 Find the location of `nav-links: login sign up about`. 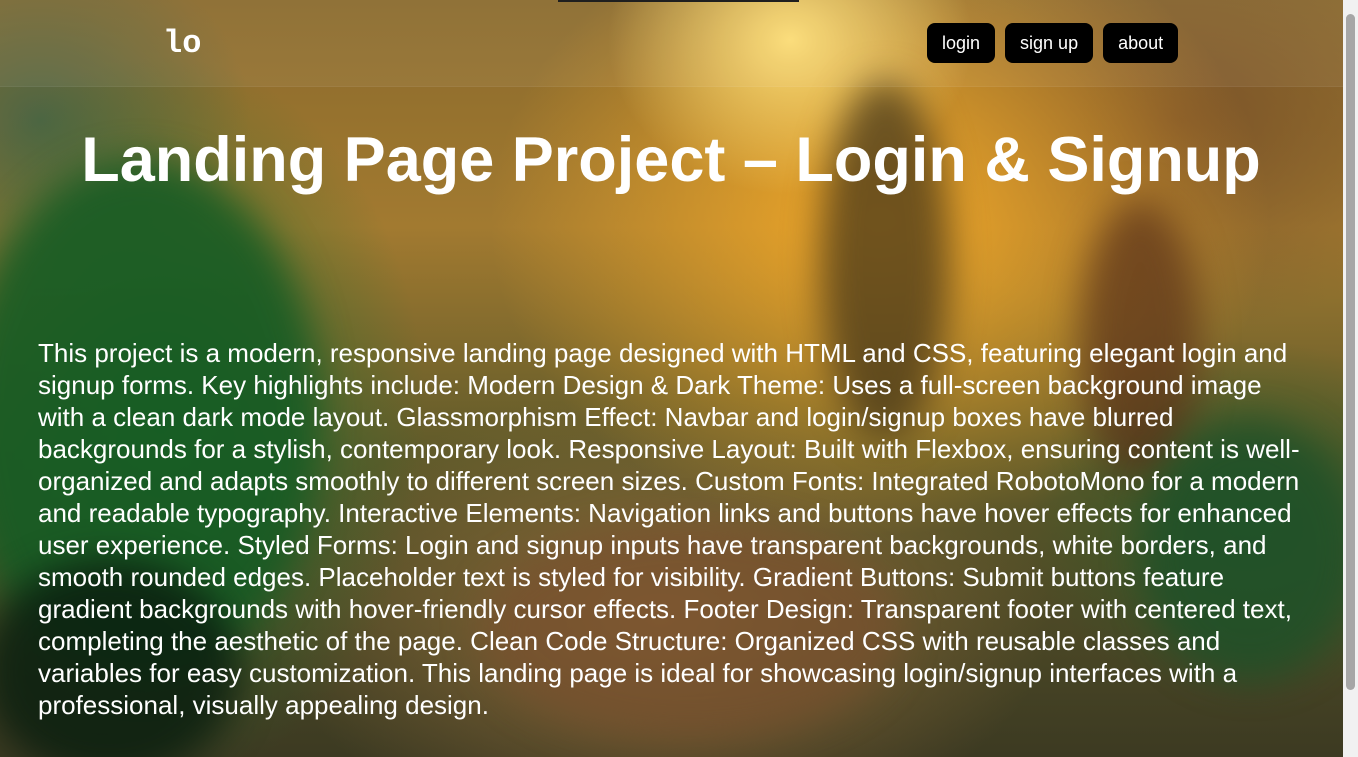

nav-links: login sign up about is located at coordinates (1053, 43).